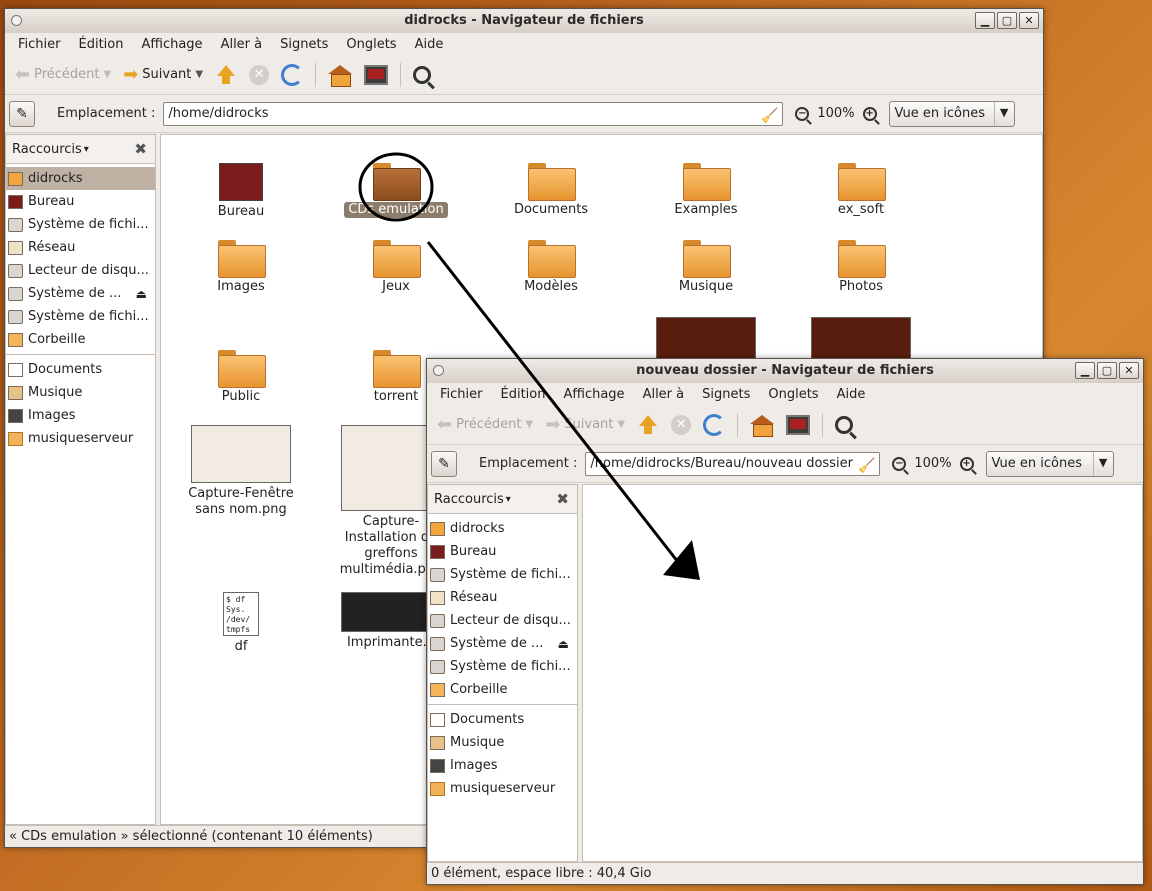  I want to click on view-mode-select: Vue en icônes ▼, so click(1049, 463).